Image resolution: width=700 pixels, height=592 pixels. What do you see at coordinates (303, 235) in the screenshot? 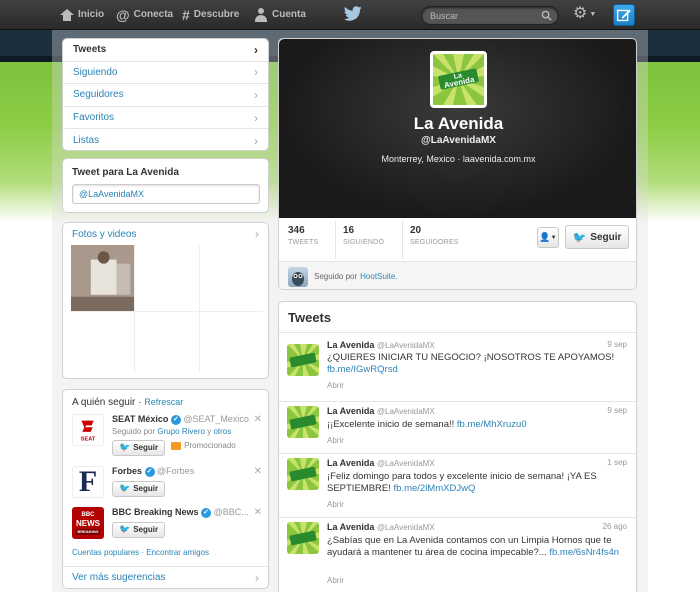
I see `stat-tweets: 346 TWEETS` at bounding box center [303, 235].